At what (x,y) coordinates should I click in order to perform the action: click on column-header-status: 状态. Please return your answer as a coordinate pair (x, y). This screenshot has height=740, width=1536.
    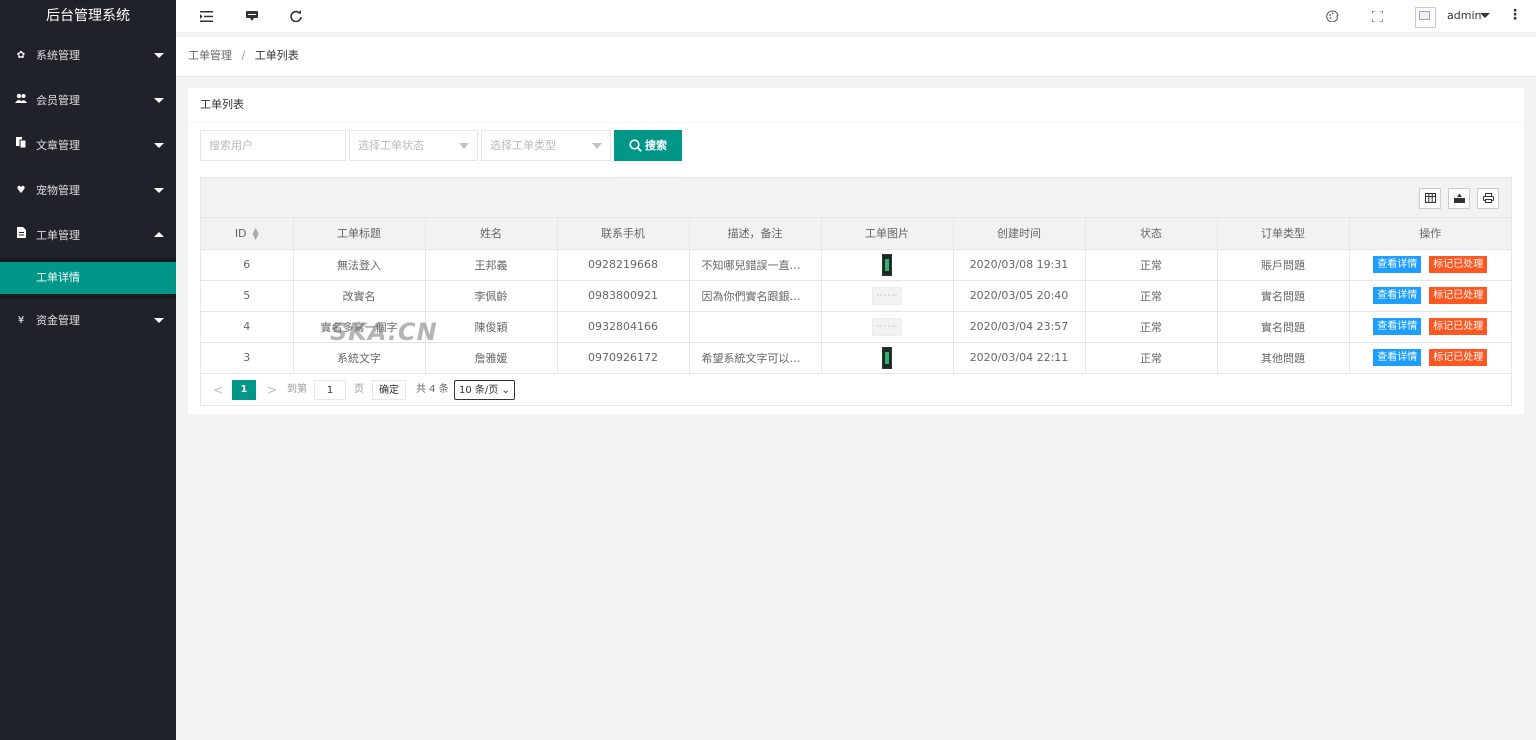
    Looking at the image, I should click on (1151, 234).